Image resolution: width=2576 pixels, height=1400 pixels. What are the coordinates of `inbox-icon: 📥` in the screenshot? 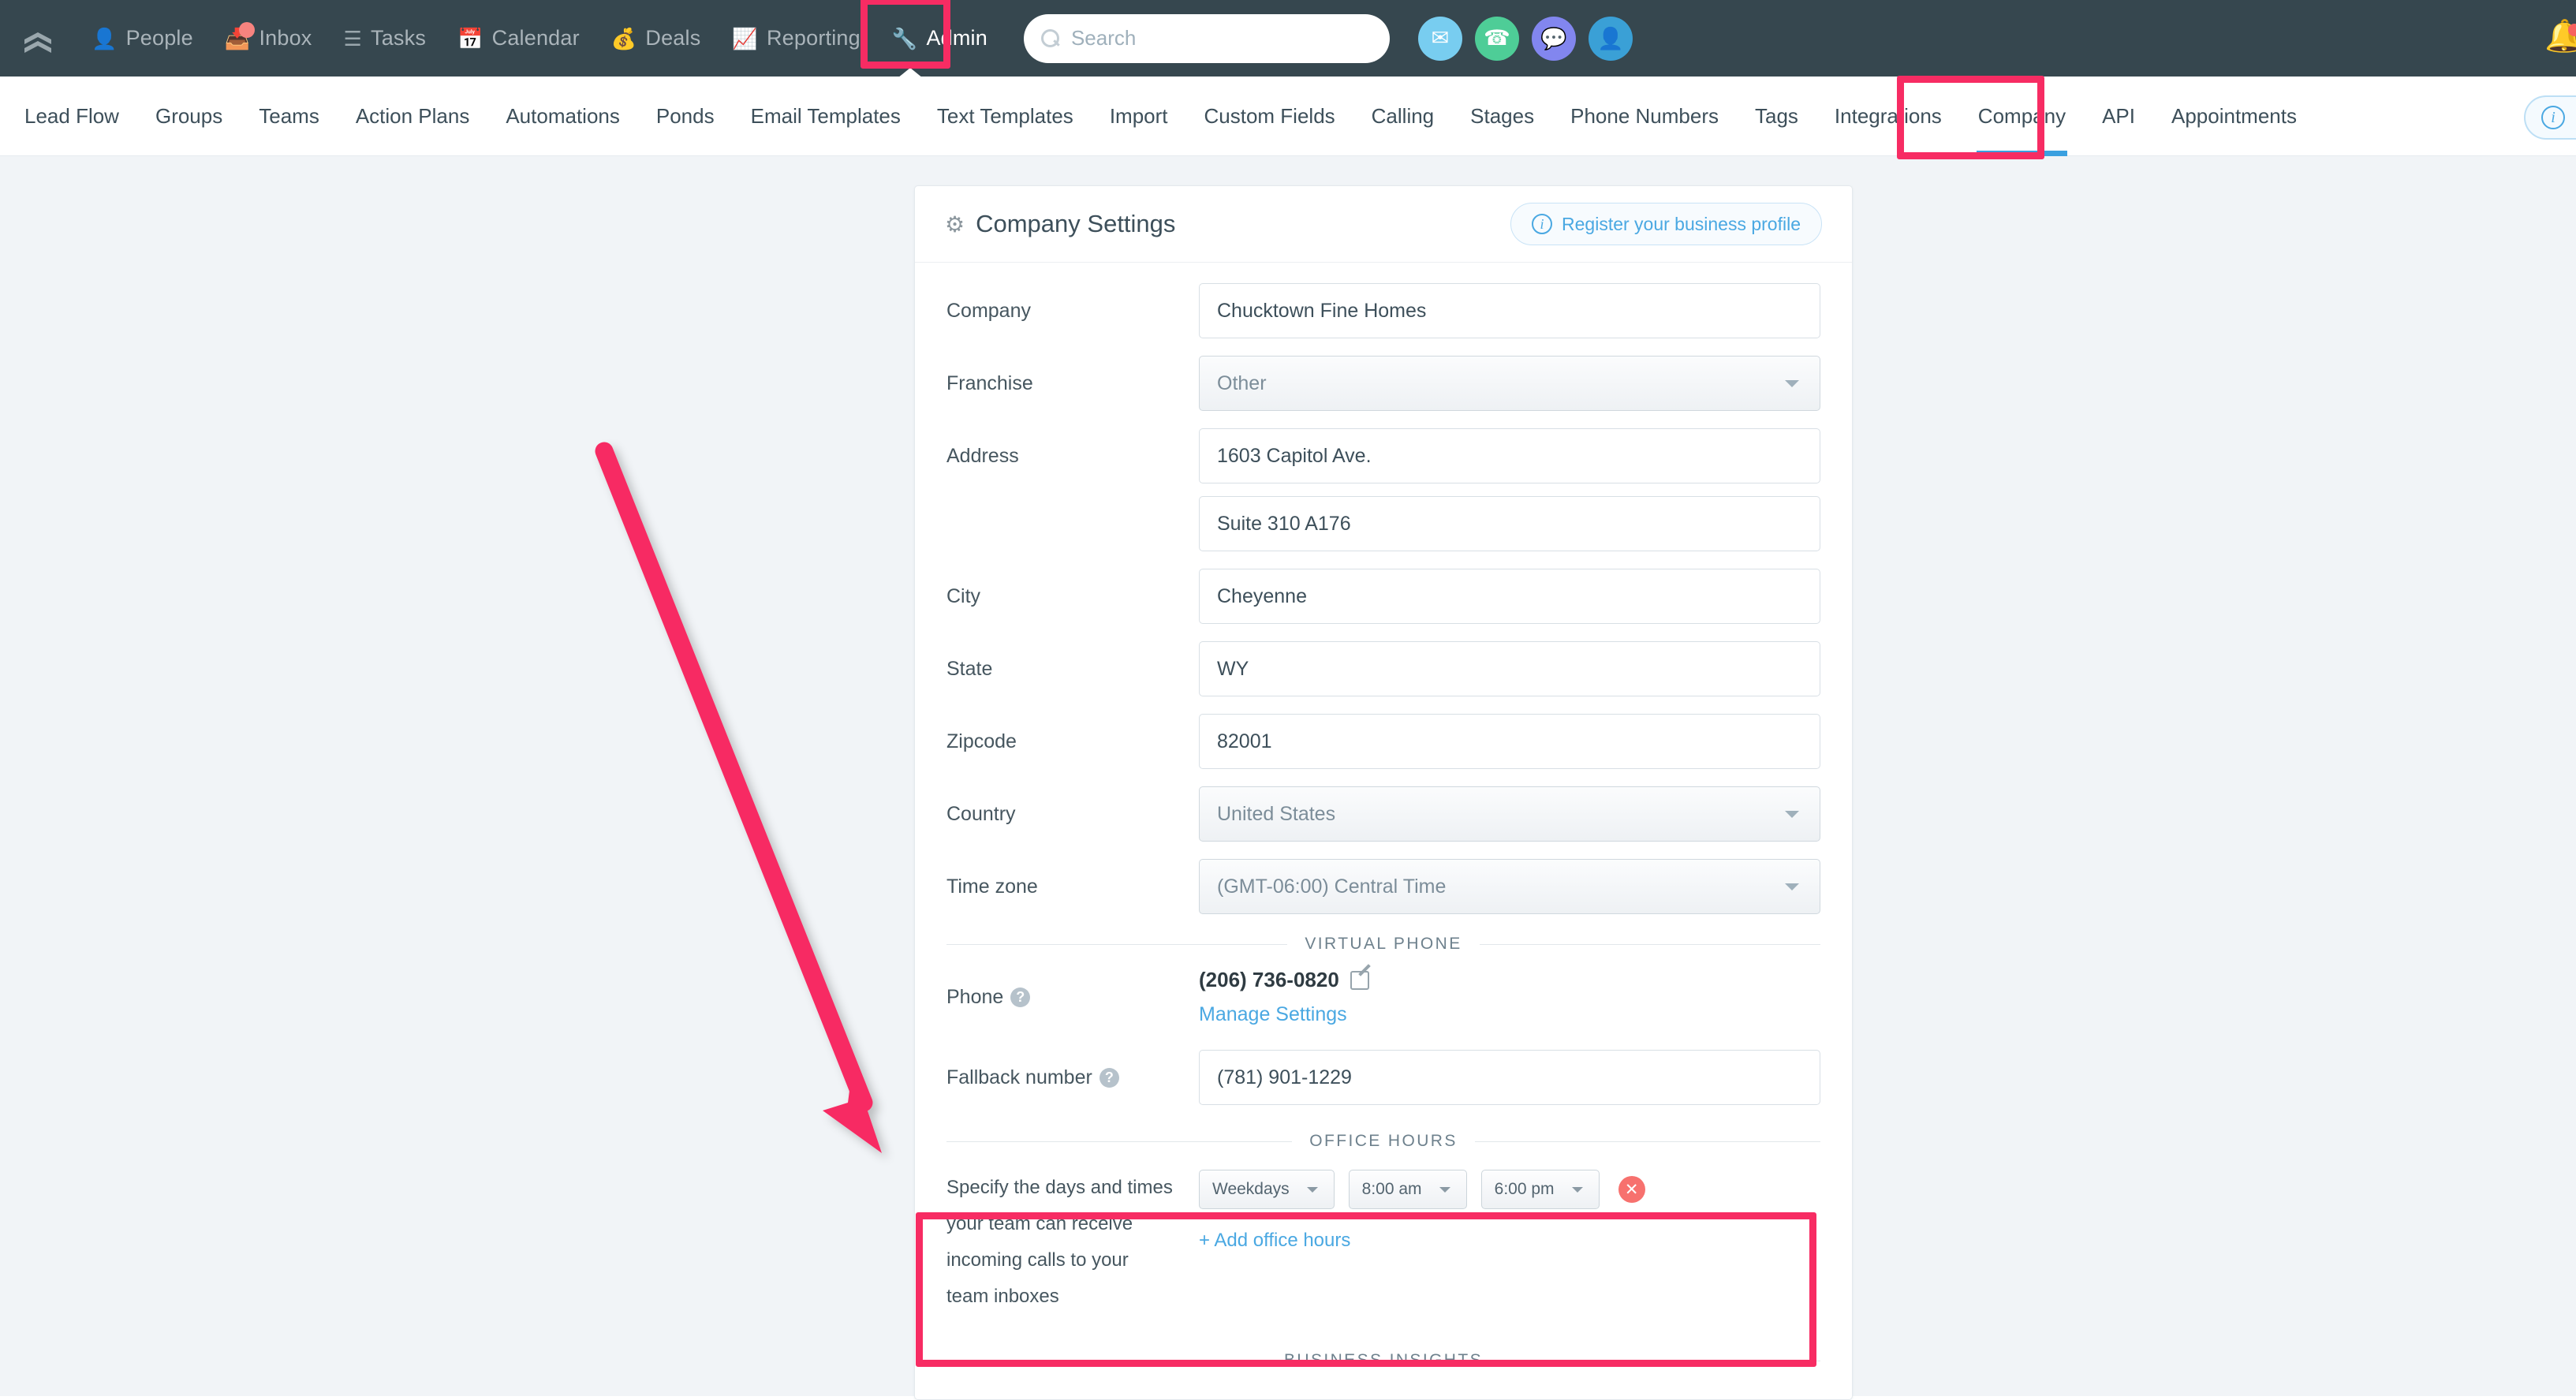 It's located at (240, 35).